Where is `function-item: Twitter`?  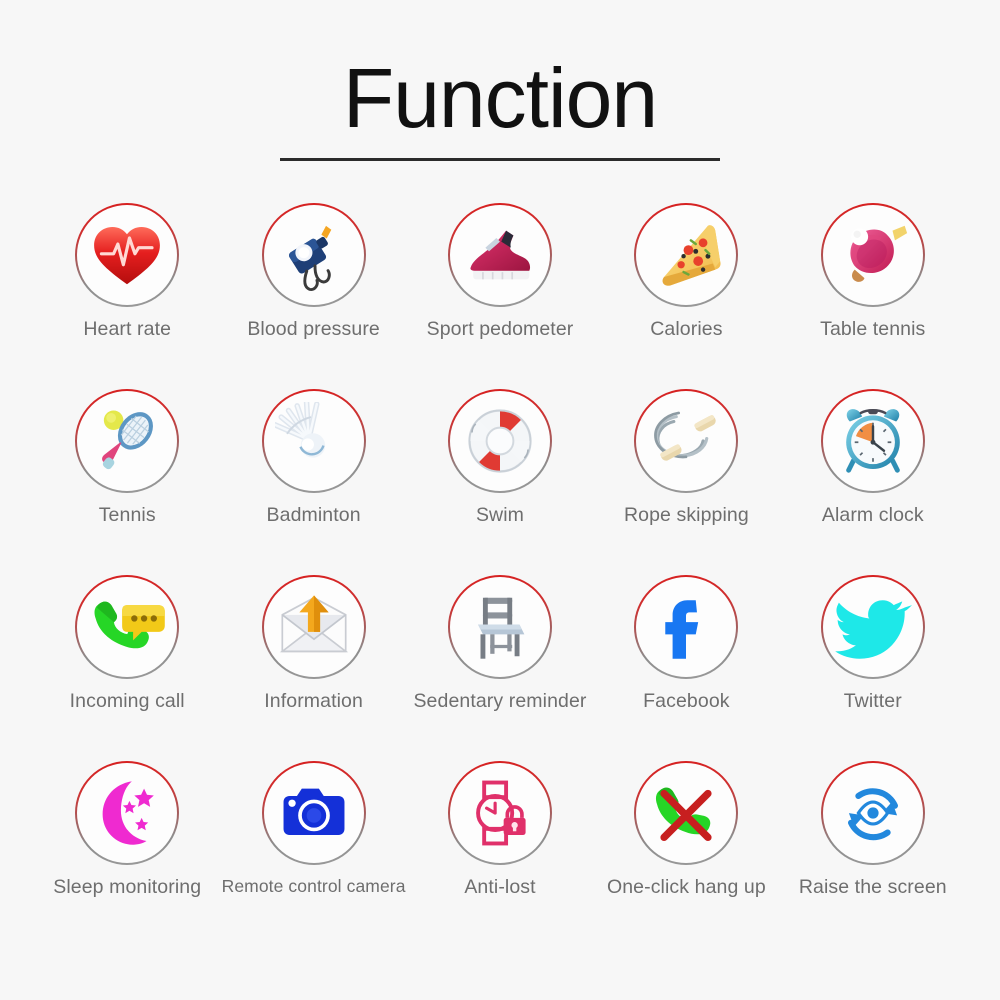 function-item: Twitter is located at coordinates (873, 668).